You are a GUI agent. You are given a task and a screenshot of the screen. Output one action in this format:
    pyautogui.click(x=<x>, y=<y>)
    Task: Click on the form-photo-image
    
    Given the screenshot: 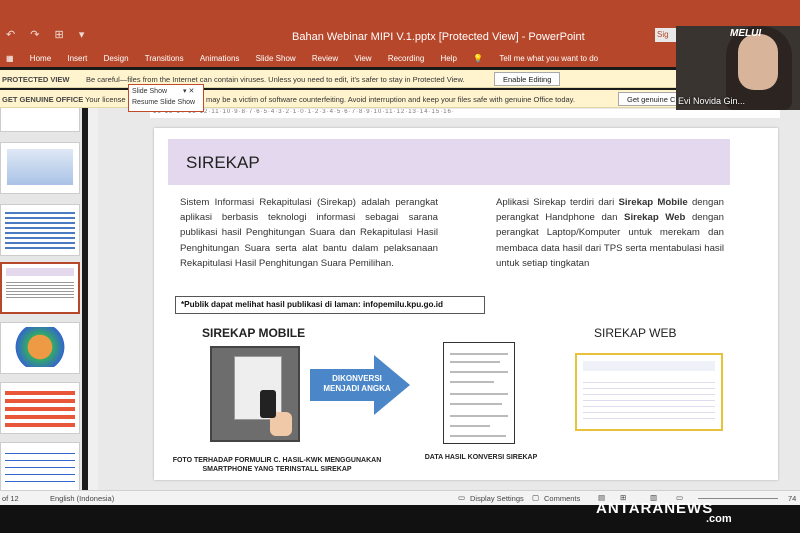 What is the action you would take?
    pyautogui.click(x=255, y=394)
    